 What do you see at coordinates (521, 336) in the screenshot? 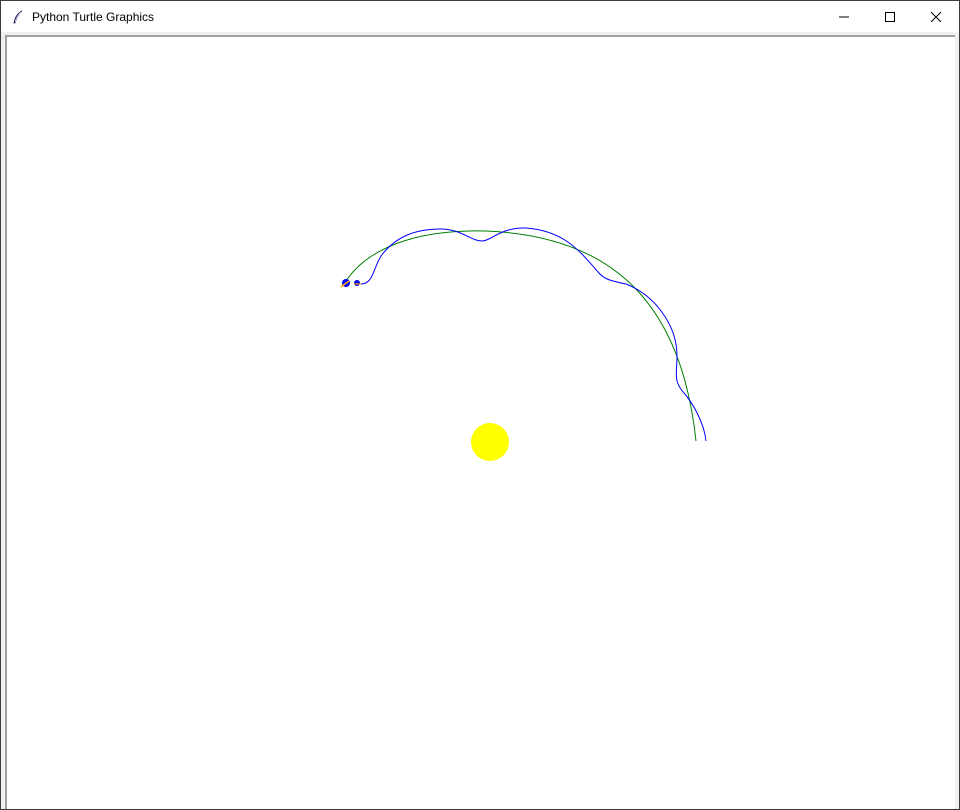
I see `planet-orbit-path` at bounding box center [521, 336].